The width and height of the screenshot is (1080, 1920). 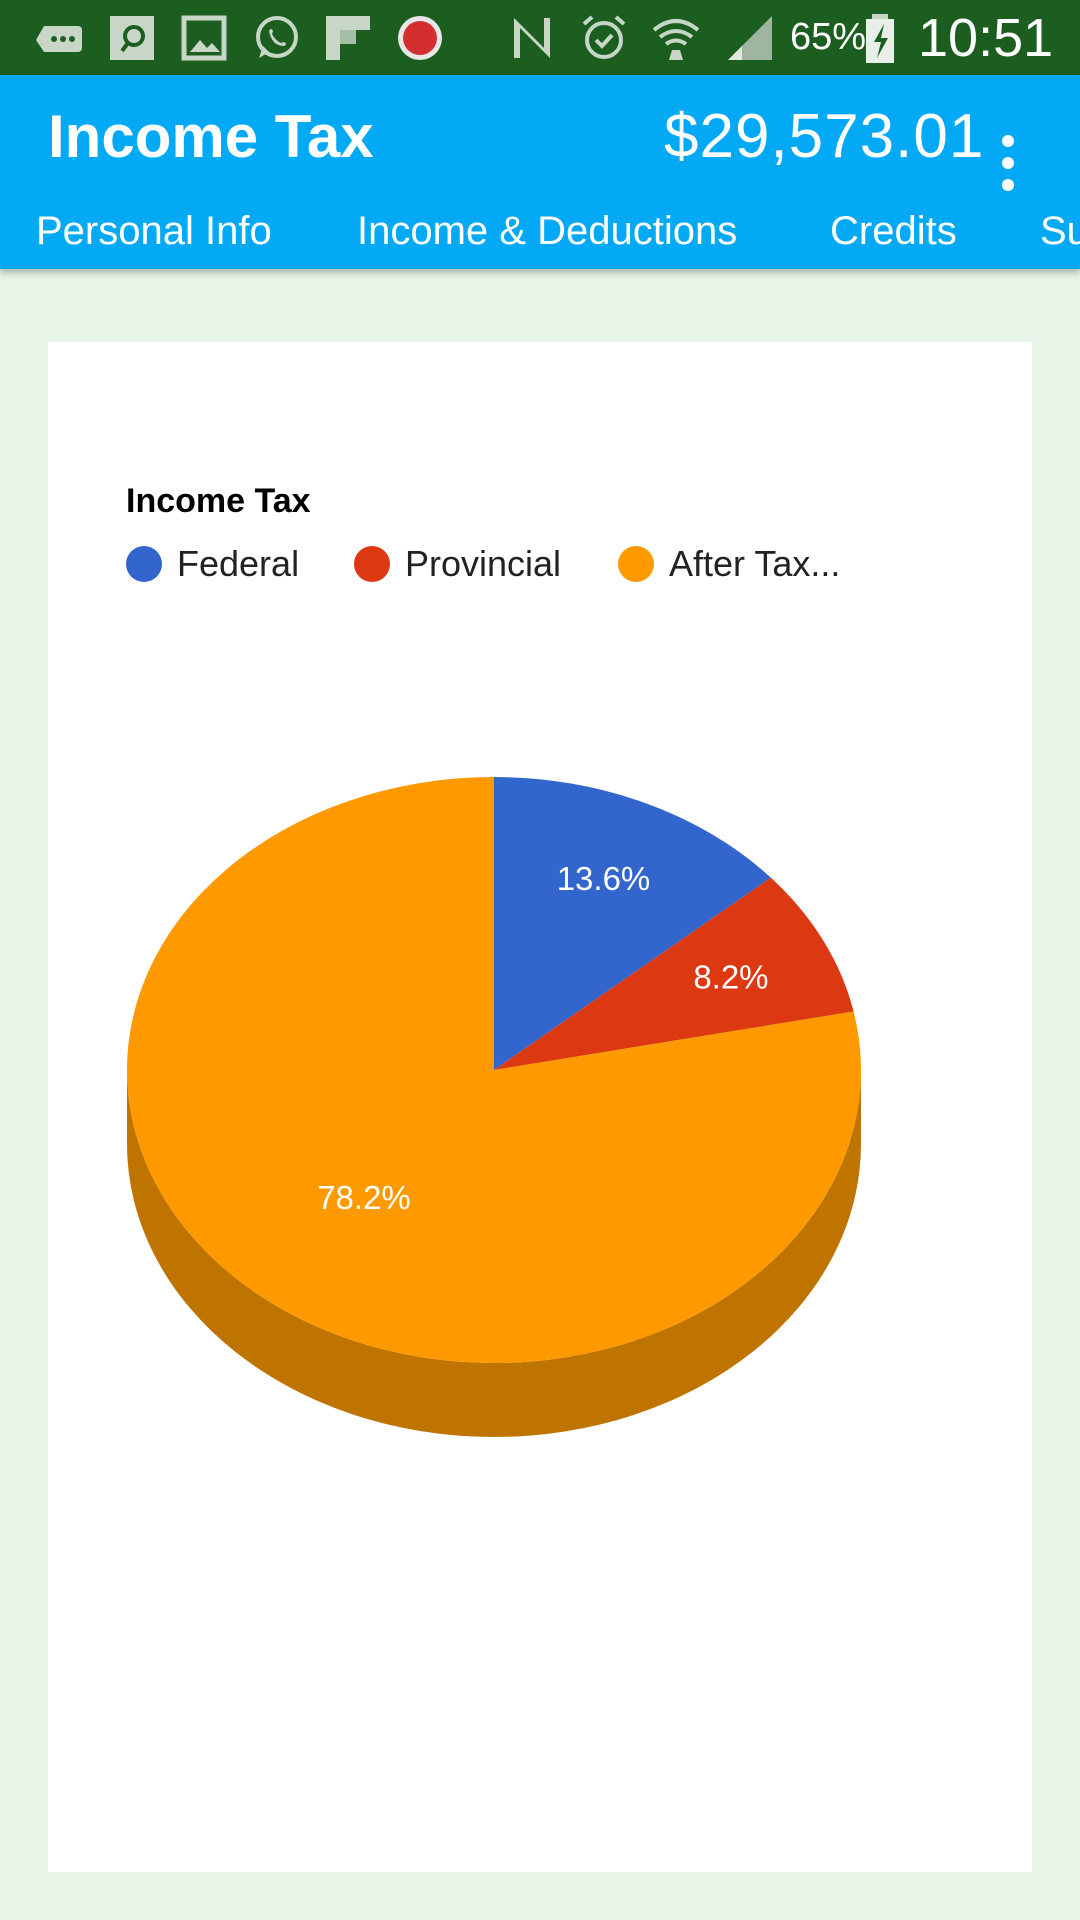 What do you see at coordinates (204, 38) in the screenshot?
I see `gallery-icon` at bounding box center [204, 38].